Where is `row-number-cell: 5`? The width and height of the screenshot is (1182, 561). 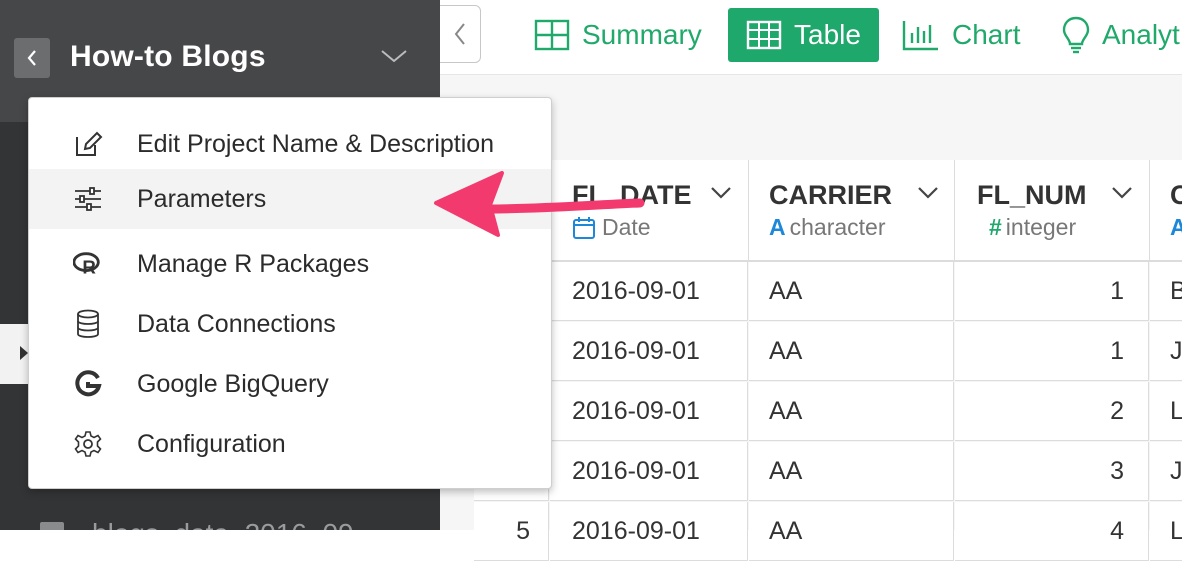
row-number-cell: 5 is located at coordinates (511, 531).